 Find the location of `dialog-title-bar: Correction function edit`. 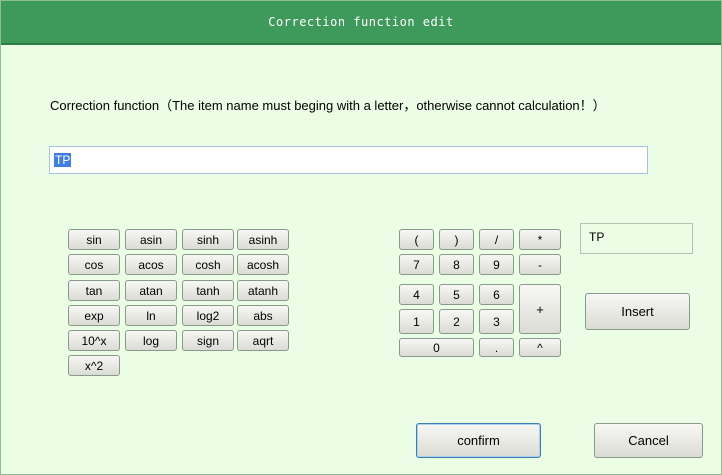

dialog-title-bar: Correction function edit is located at coordinates (361, 22).